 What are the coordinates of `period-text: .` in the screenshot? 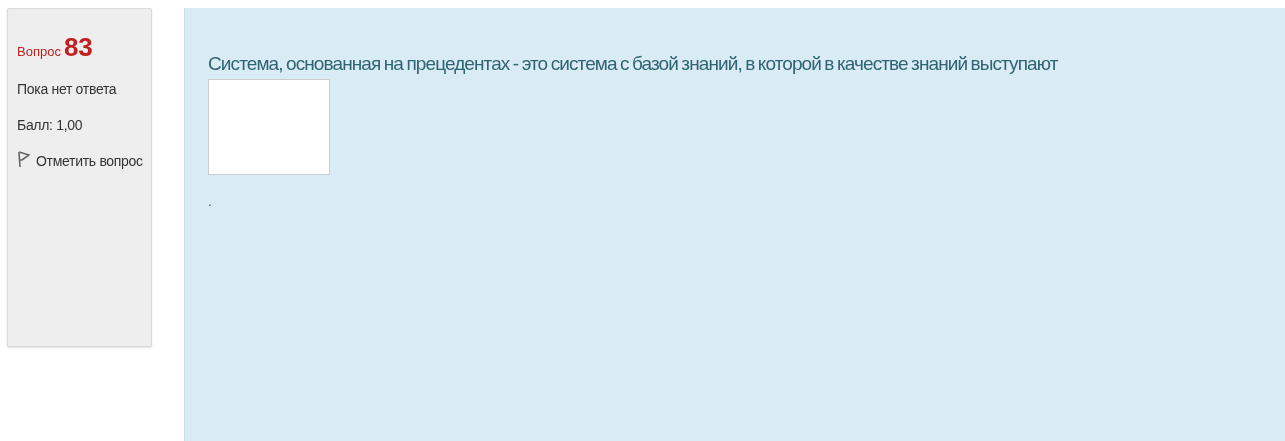 It's located at (210, 201).